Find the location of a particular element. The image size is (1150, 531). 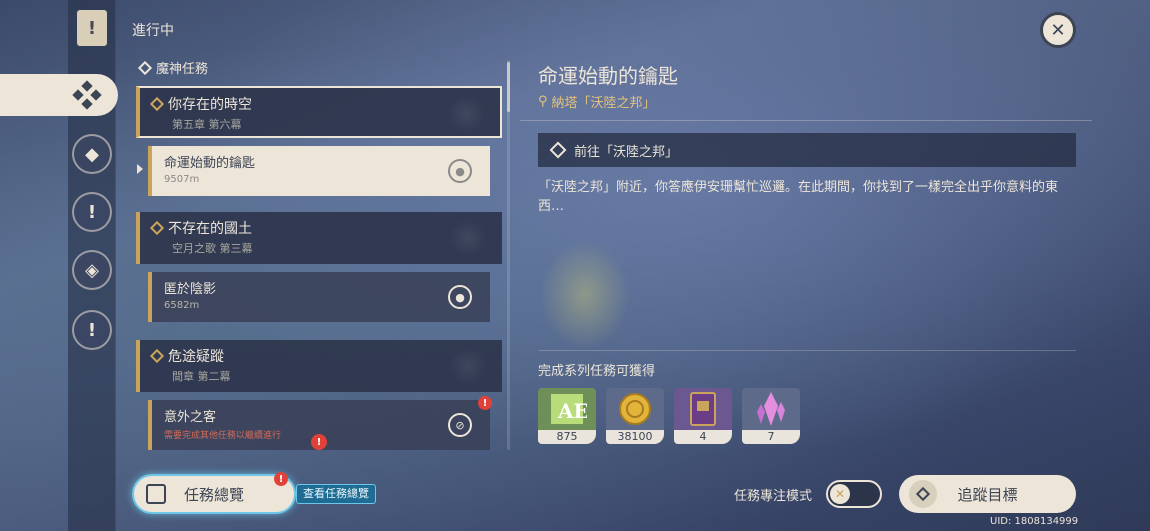

mora-icon is located at coordinates (635, 409).